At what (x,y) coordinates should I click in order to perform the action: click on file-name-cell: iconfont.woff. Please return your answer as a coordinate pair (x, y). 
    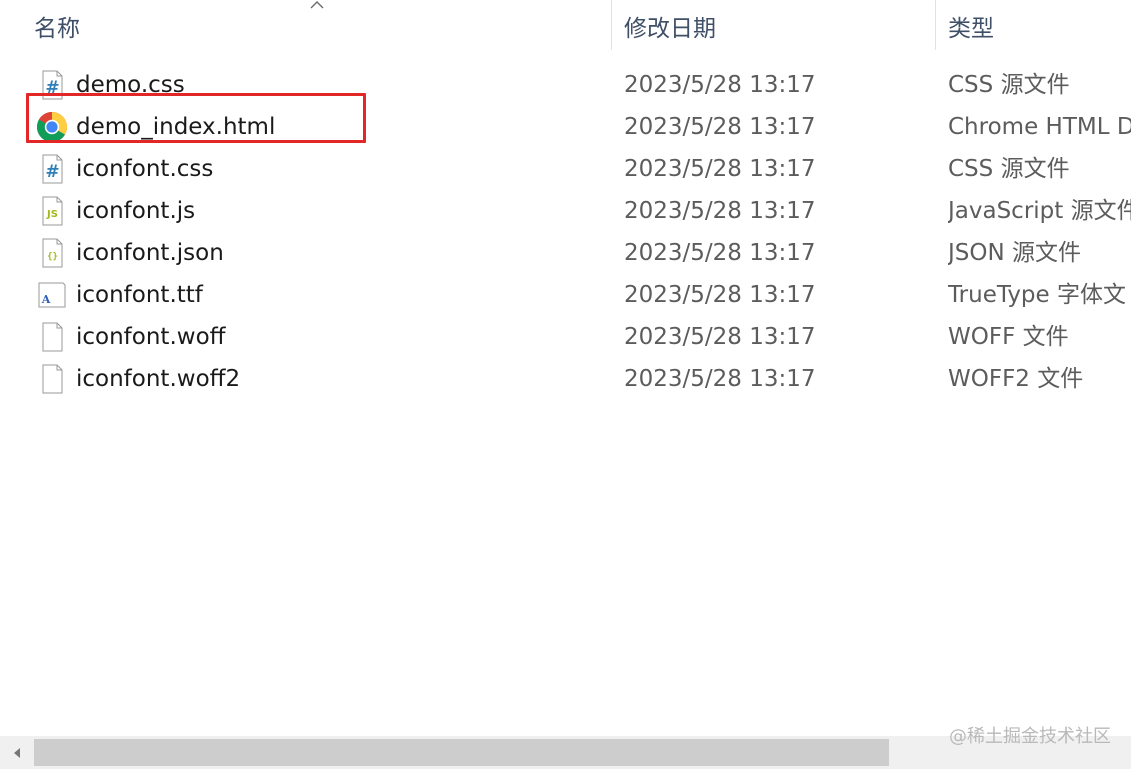
    Looking at the image, I should click on (321, 337).